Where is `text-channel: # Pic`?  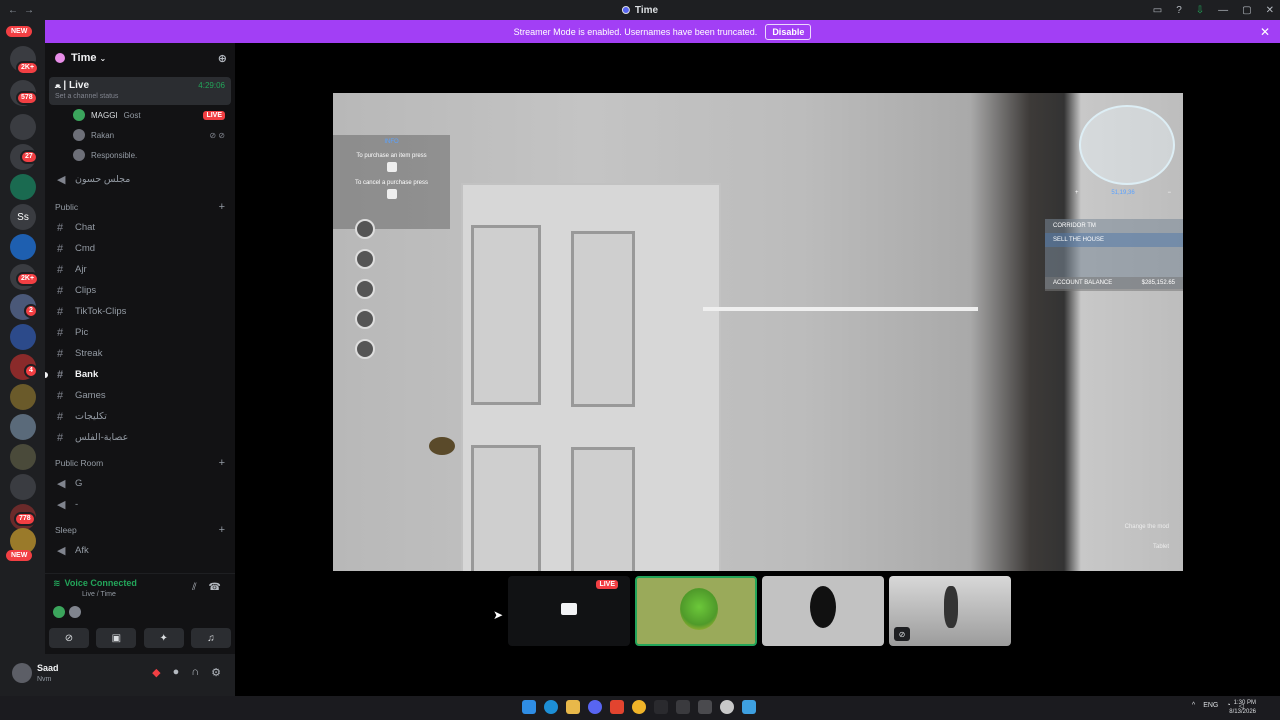 text-channel: # Pic is located at coordinates (140, 332).